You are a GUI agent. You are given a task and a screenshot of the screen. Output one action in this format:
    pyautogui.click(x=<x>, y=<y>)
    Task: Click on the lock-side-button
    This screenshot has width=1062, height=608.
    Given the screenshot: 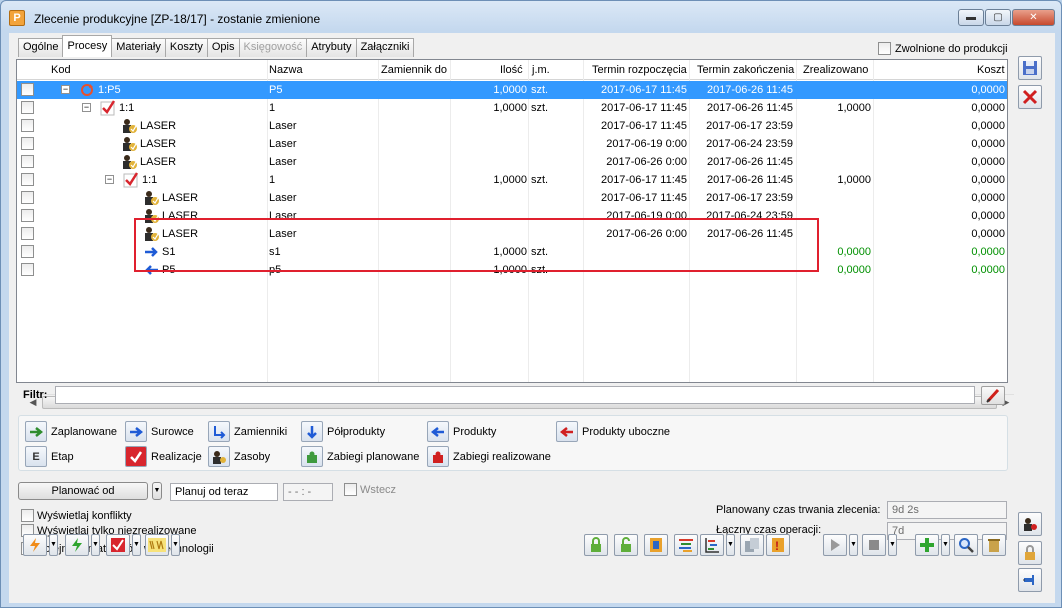 What is the action you would take?
    pyautogui.click(x=1030, y=553)
    